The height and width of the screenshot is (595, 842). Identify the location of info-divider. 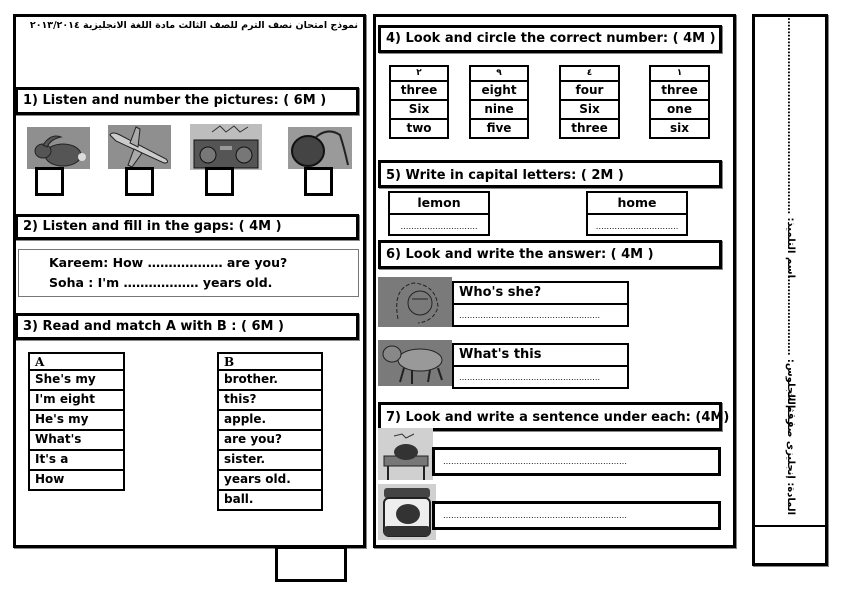
(790, 526).